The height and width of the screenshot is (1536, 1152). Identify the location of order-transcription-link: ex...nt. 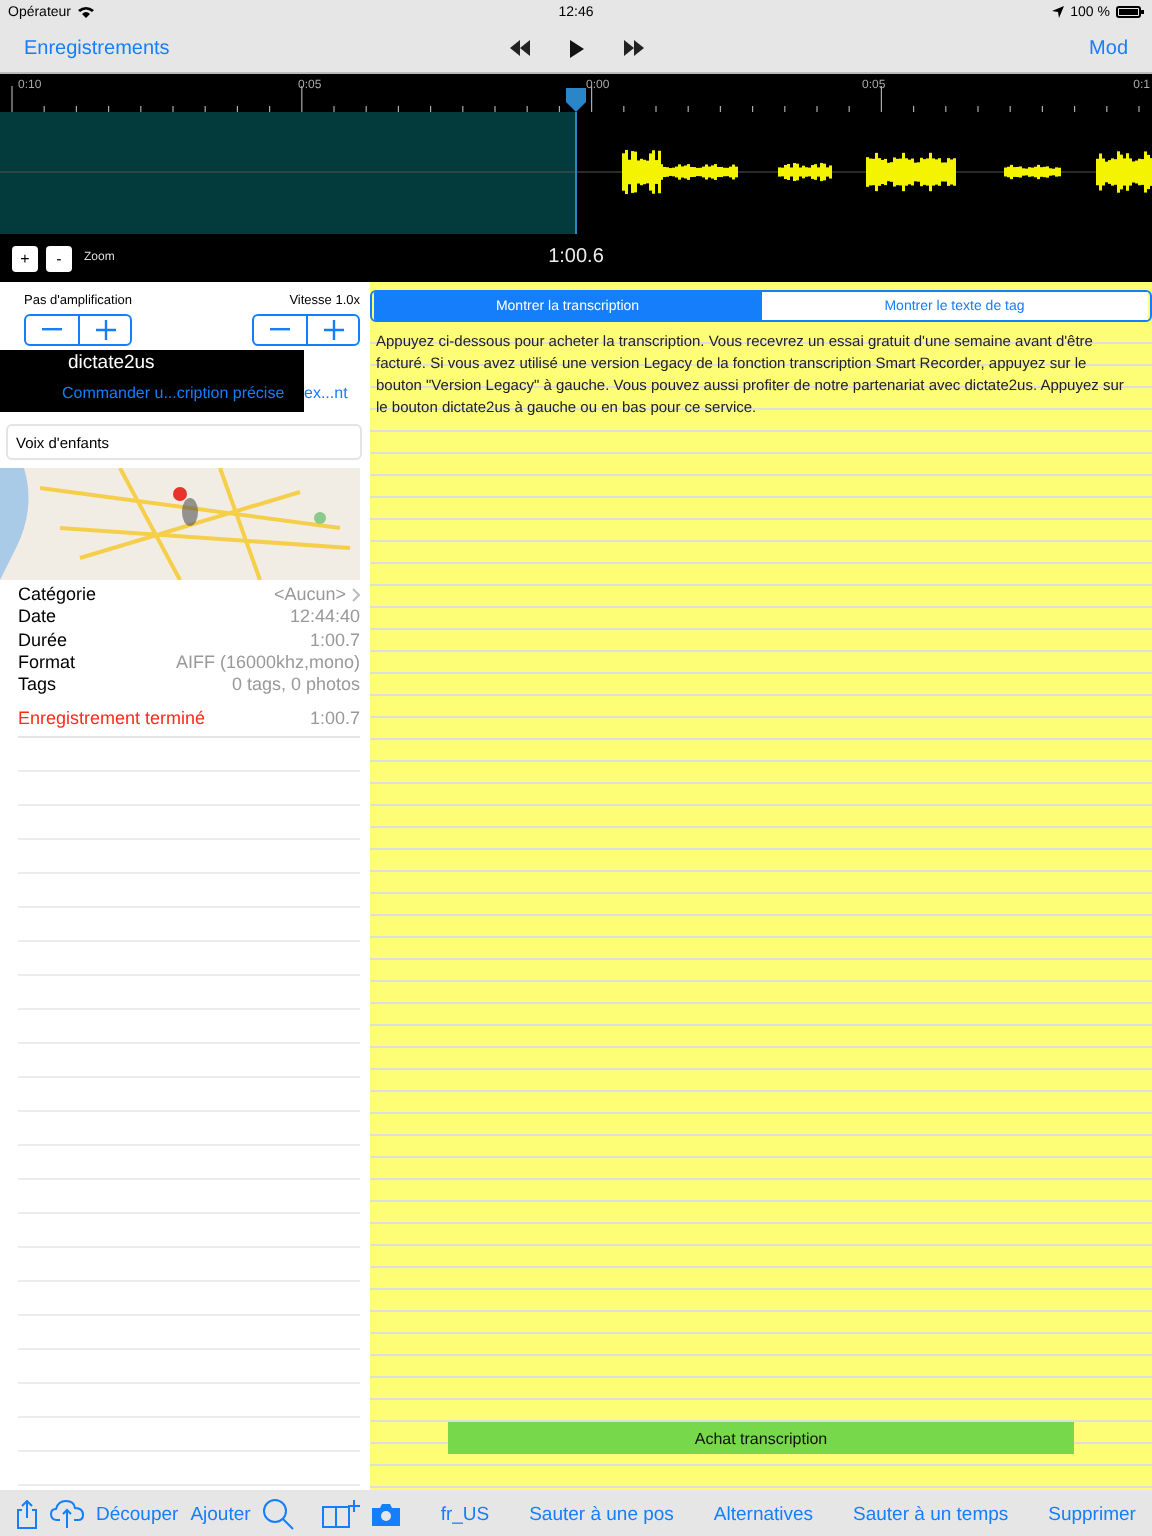
(326, 393).